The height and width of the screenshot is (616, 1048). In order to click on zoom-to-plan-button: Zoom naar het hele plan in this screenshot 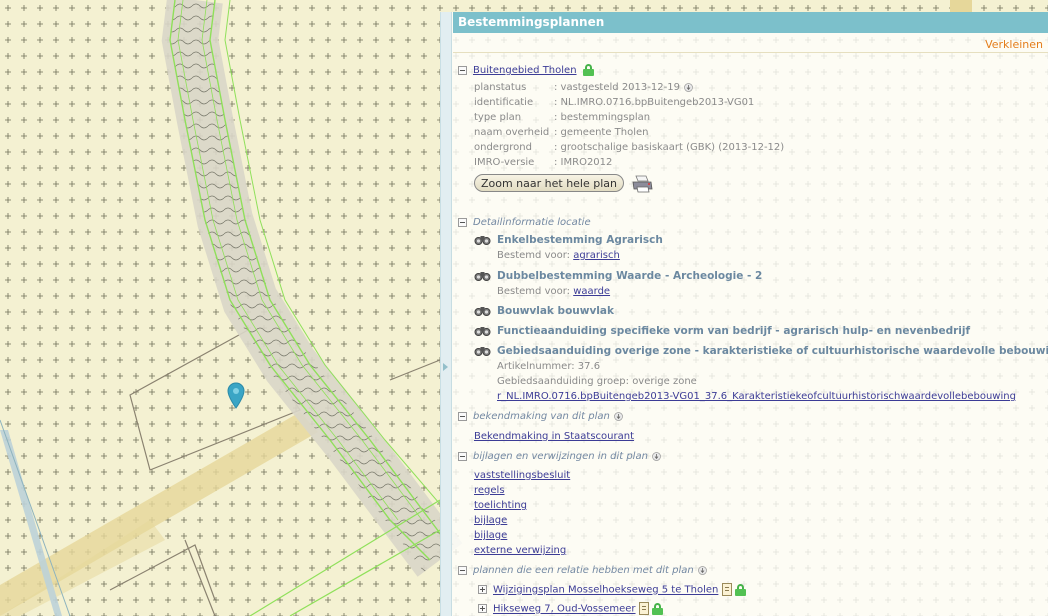, I will do `click(549, 183)`.